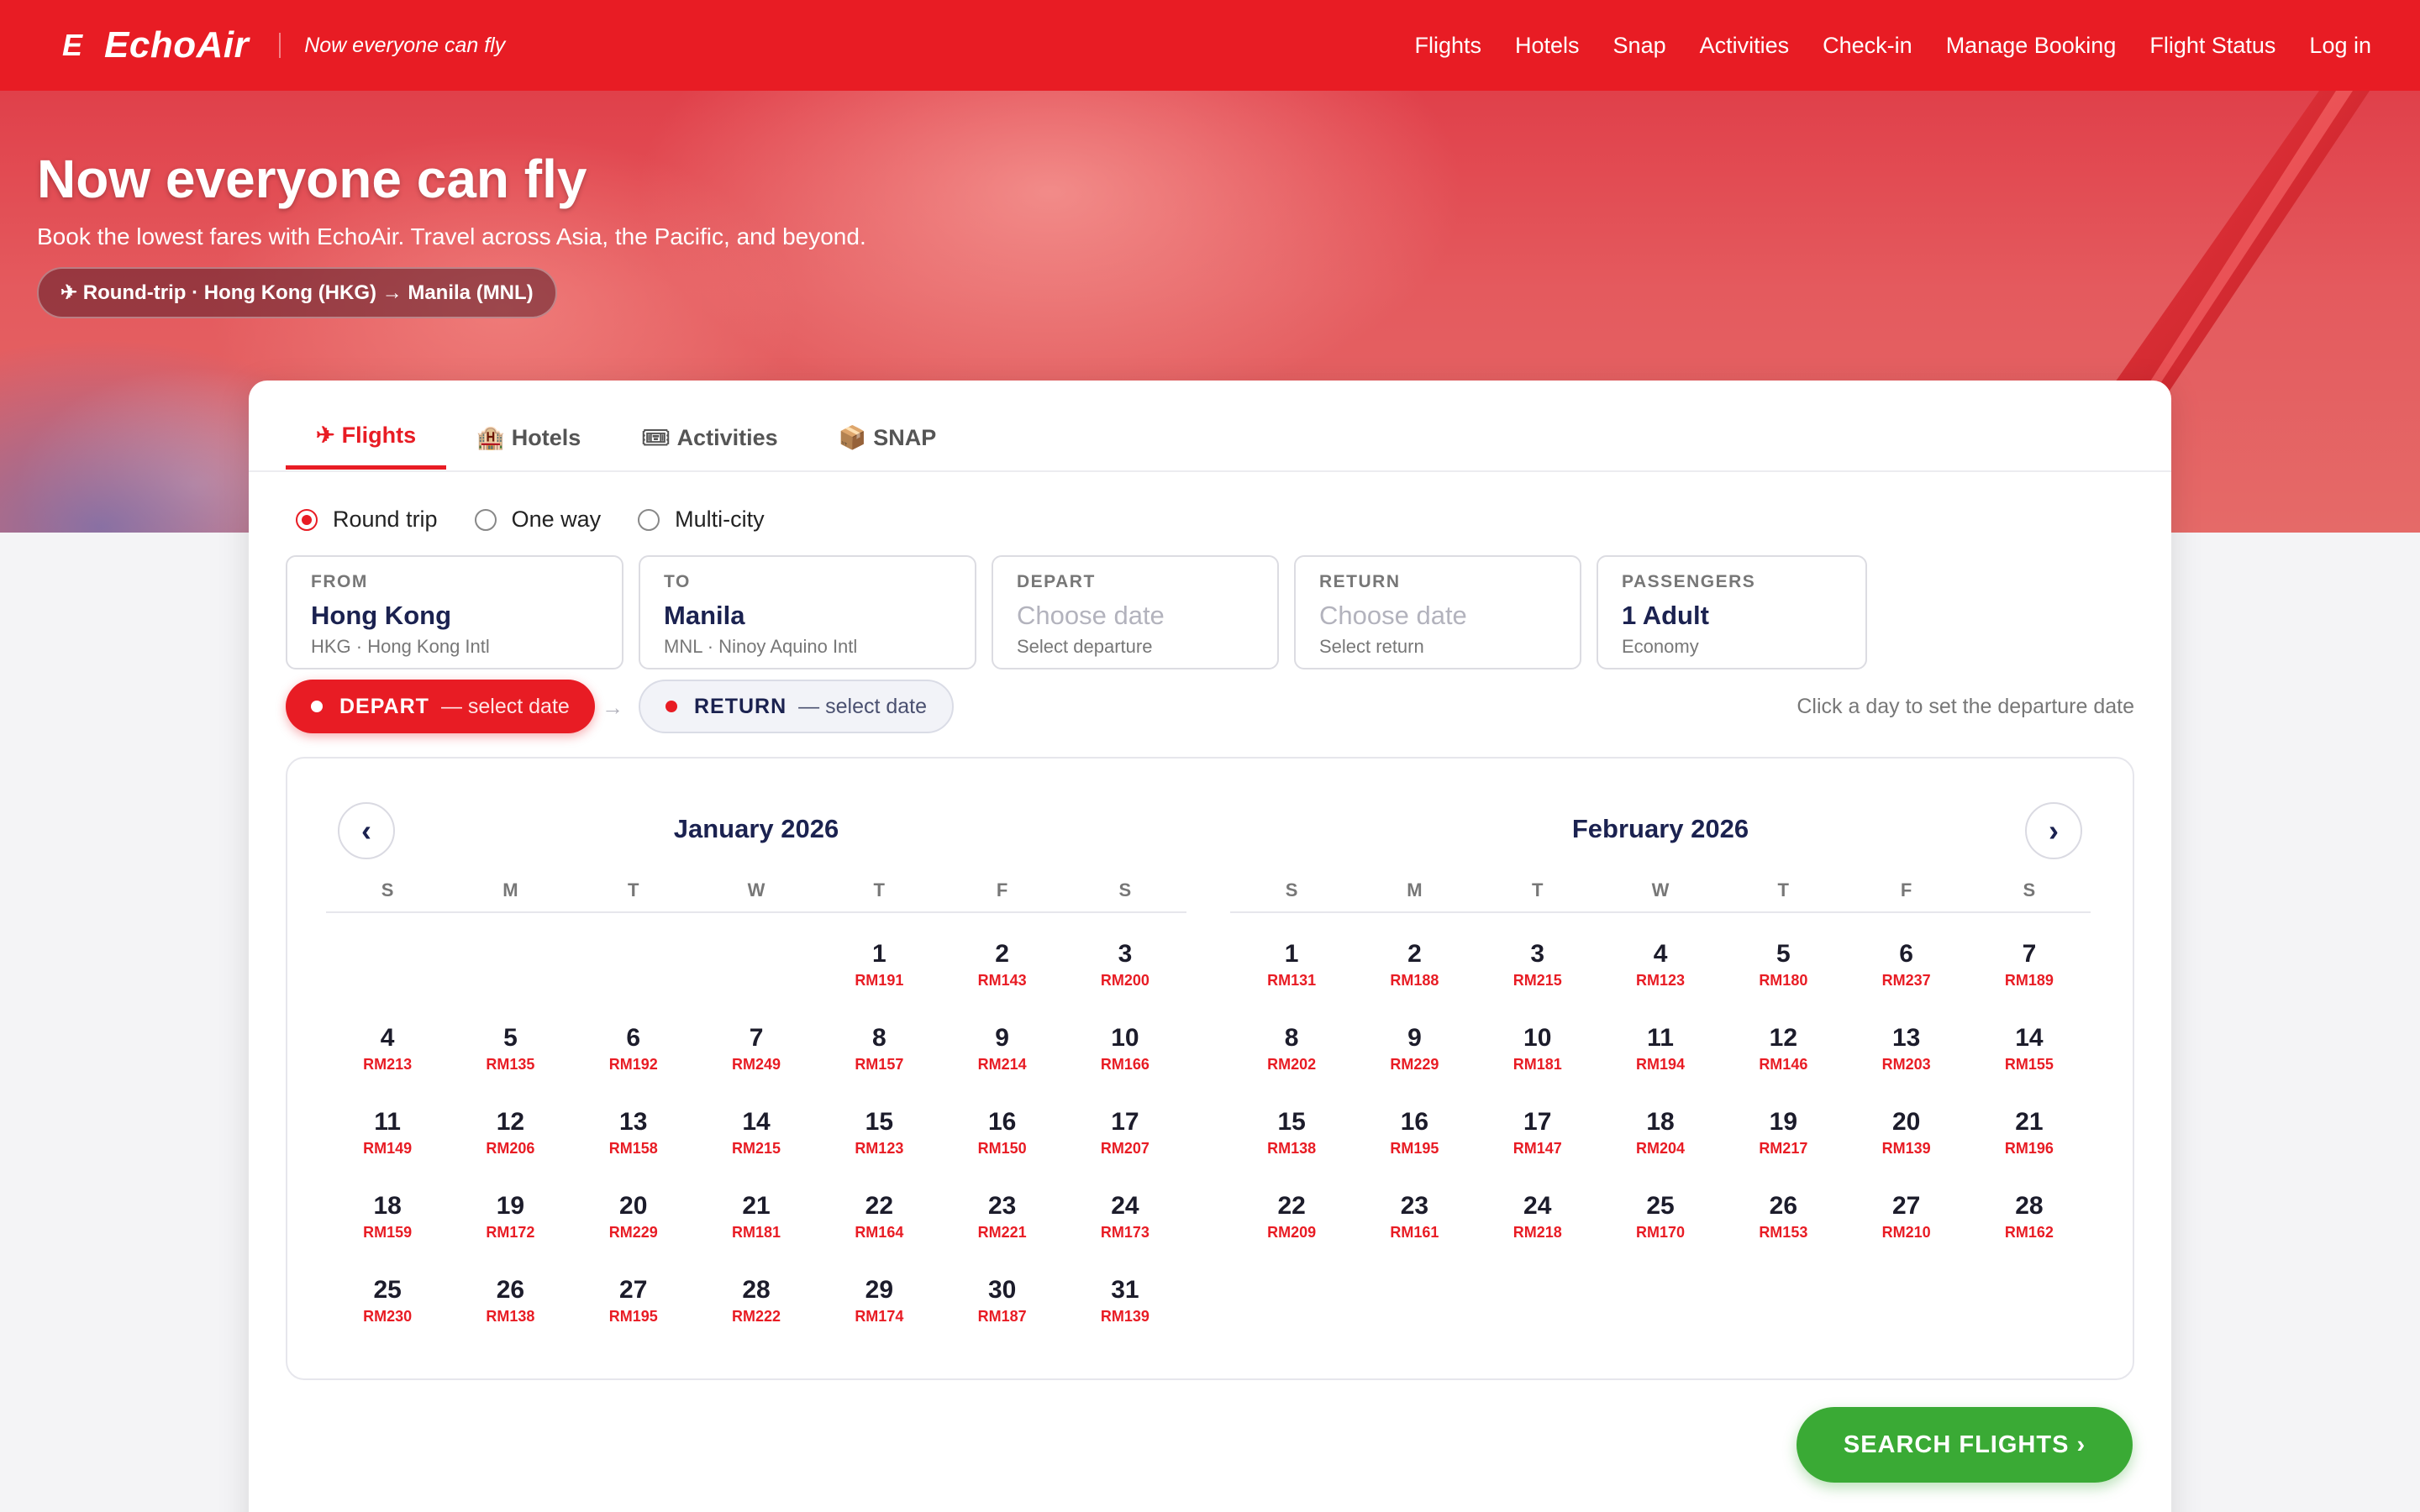  What do you see at coordinates (387, 1038) in the screenshot?
I see `day-number: 4` at bounding box center [387, 1038].